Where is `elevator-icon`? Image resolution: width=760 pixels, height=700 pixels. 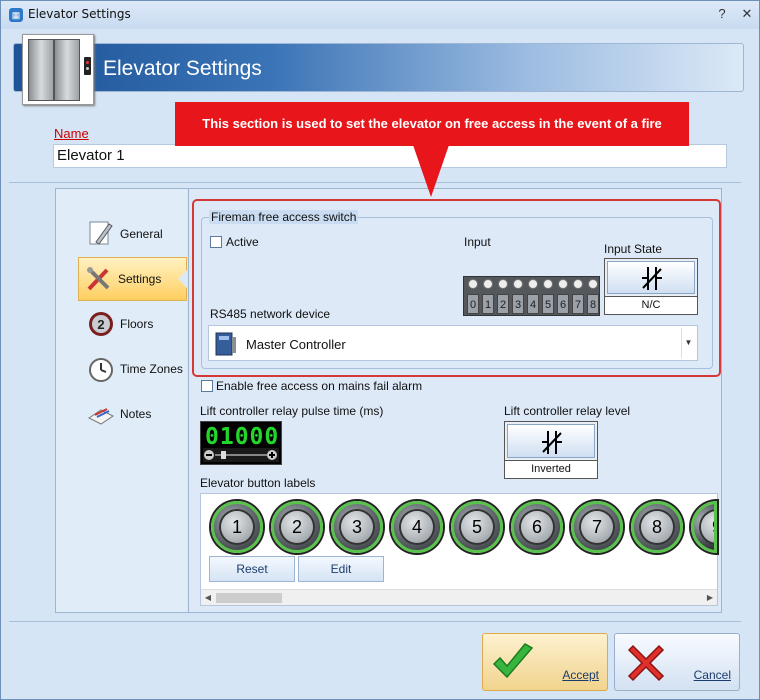 elevator-icon is located at coordinates (58, 69).